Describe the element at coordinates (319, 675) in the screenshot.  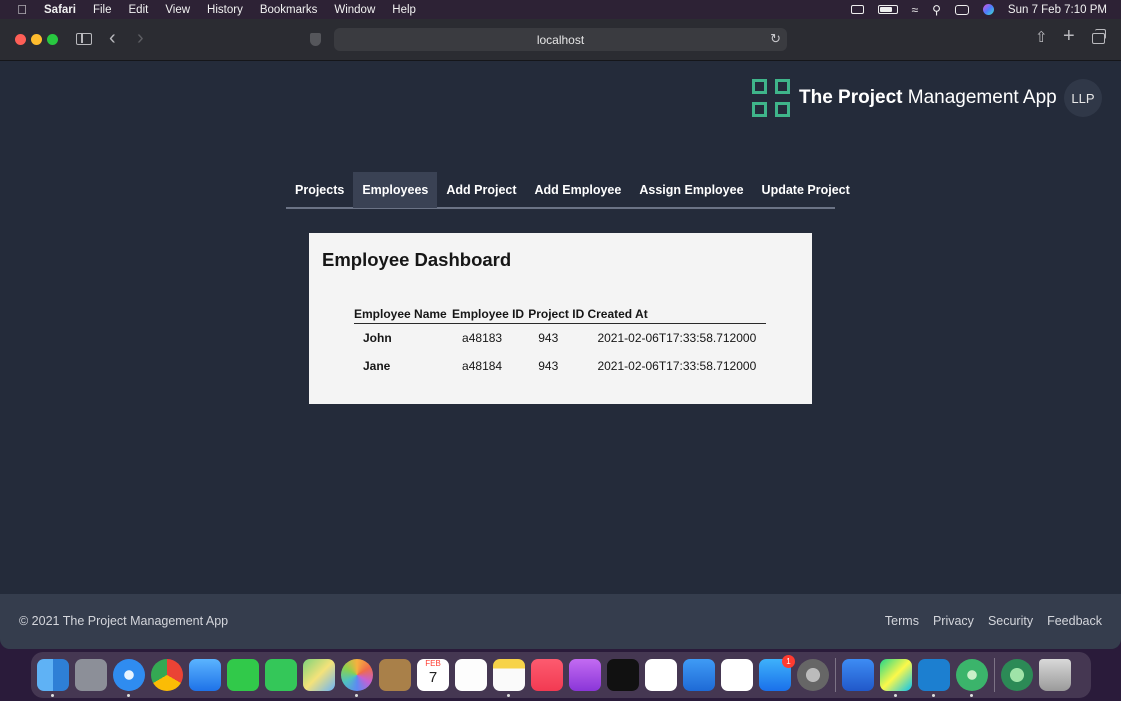
I see `maps-icon` at that location.